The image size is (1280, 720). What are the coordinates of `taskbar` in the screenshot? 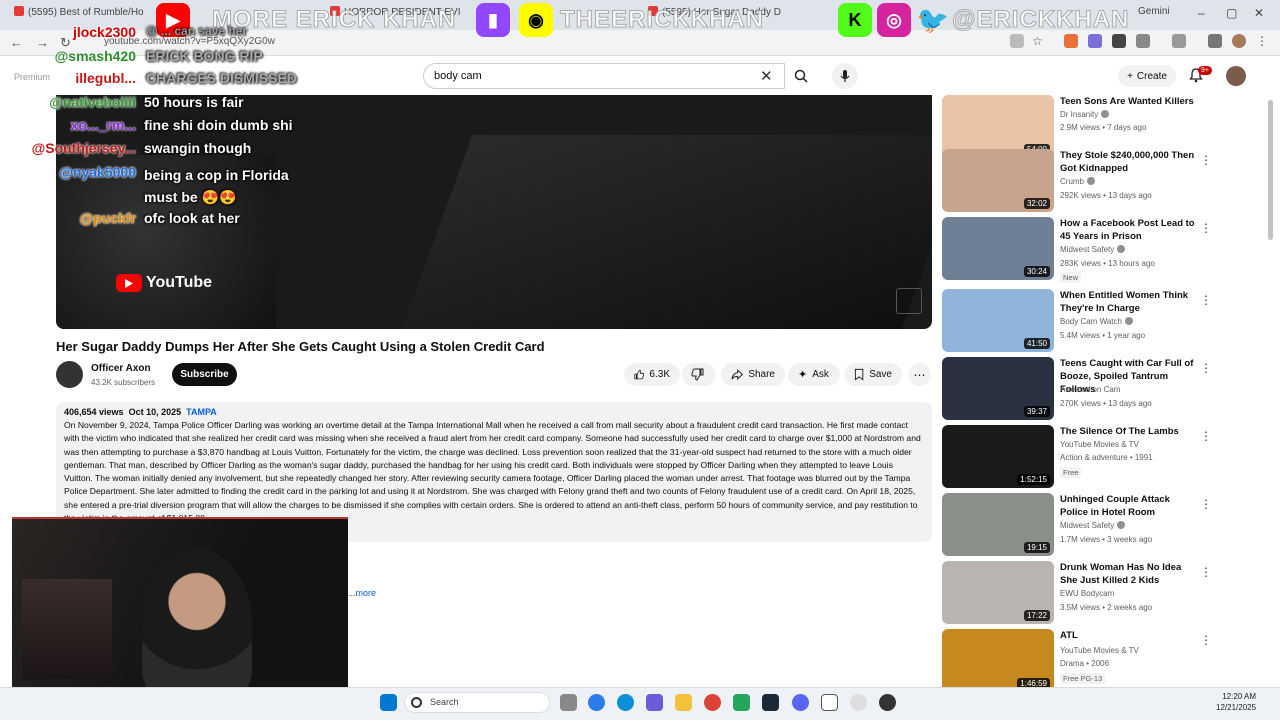 It's located at (640, 703).